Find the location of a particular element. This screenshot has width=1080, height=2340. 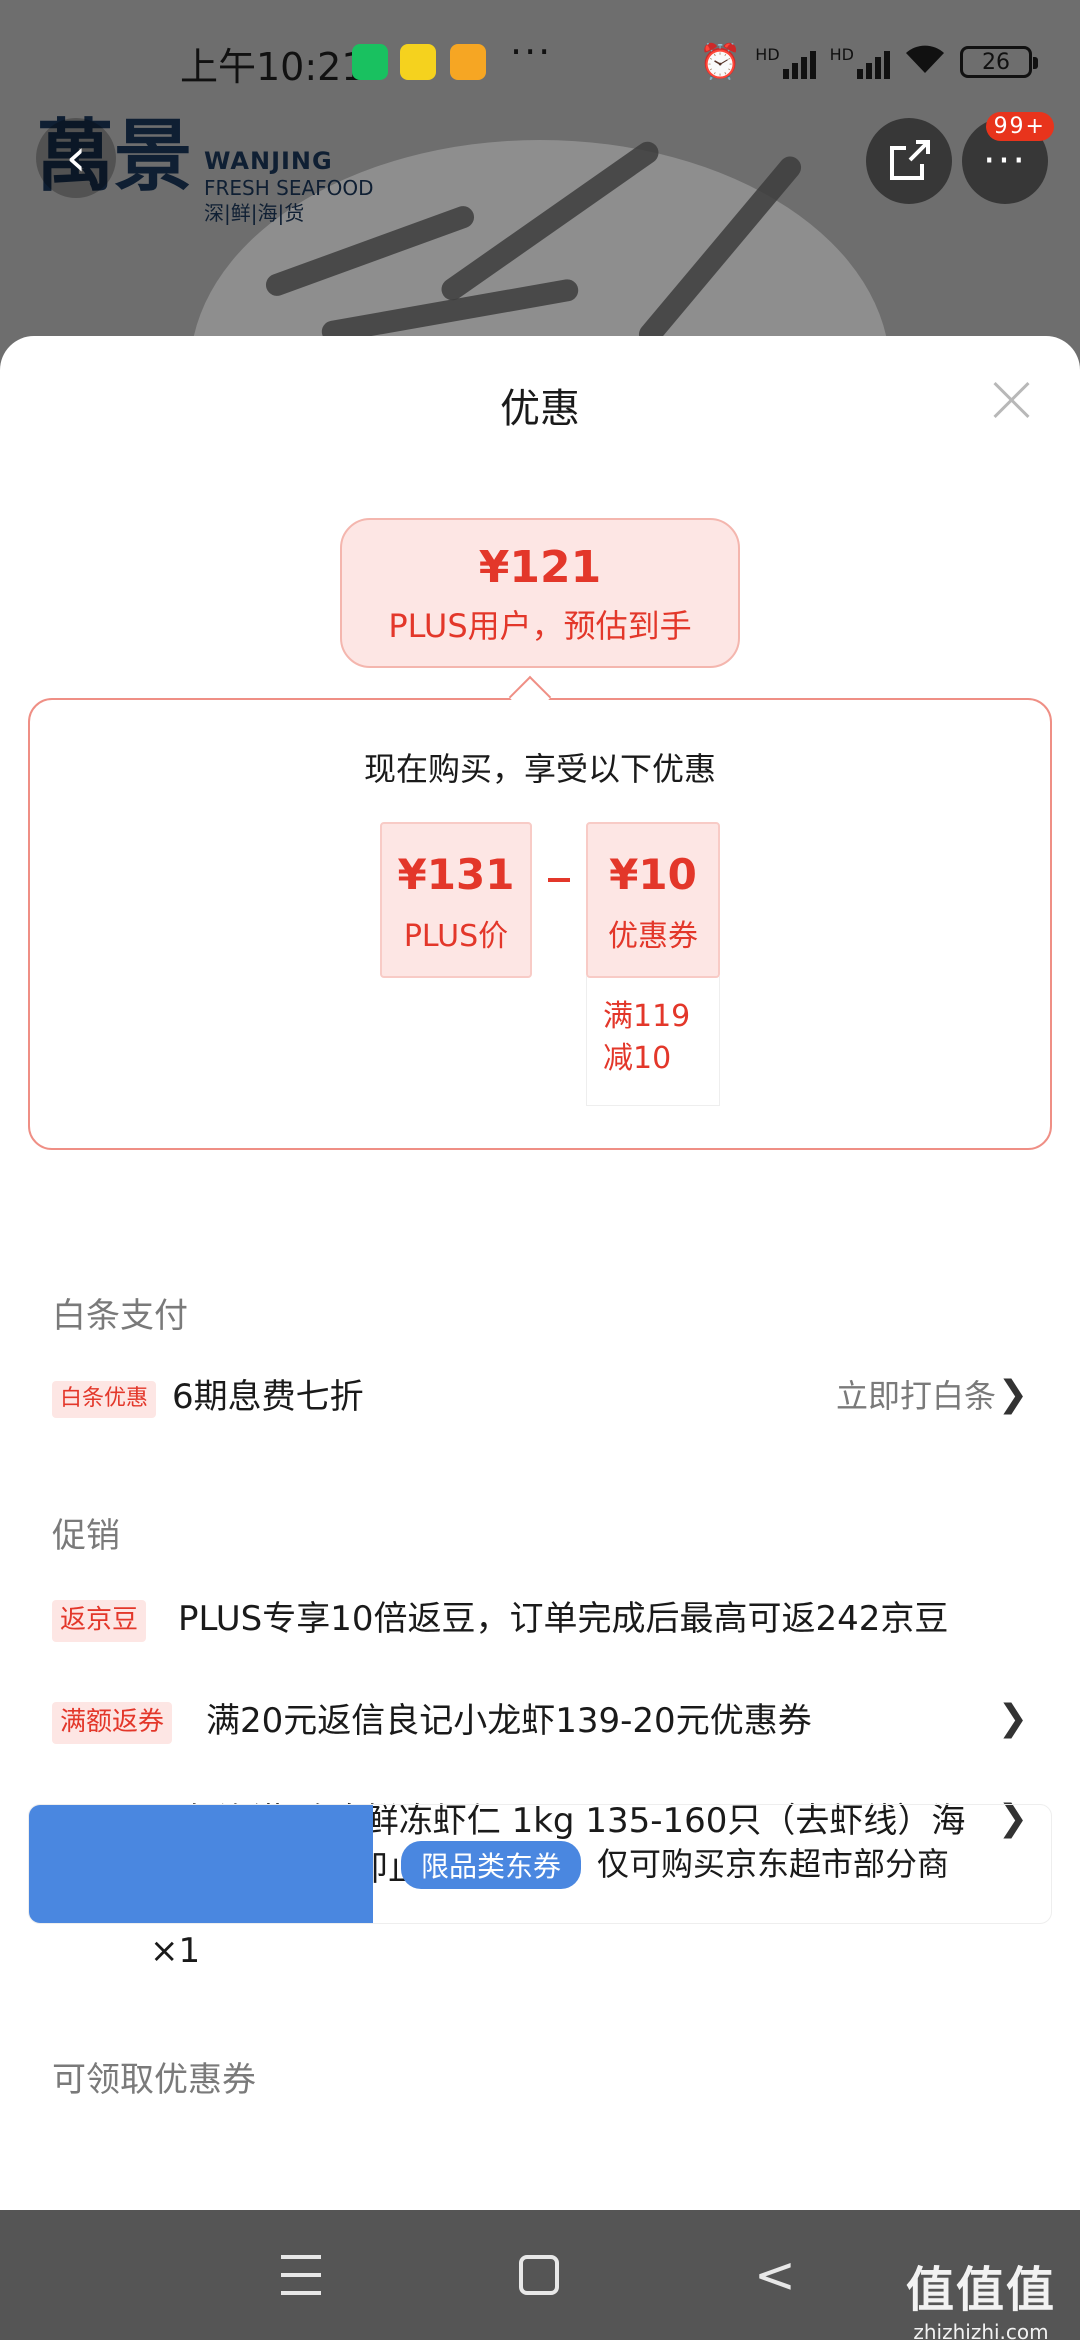

battery-icon: 26 is located at coordinates (999, 62).